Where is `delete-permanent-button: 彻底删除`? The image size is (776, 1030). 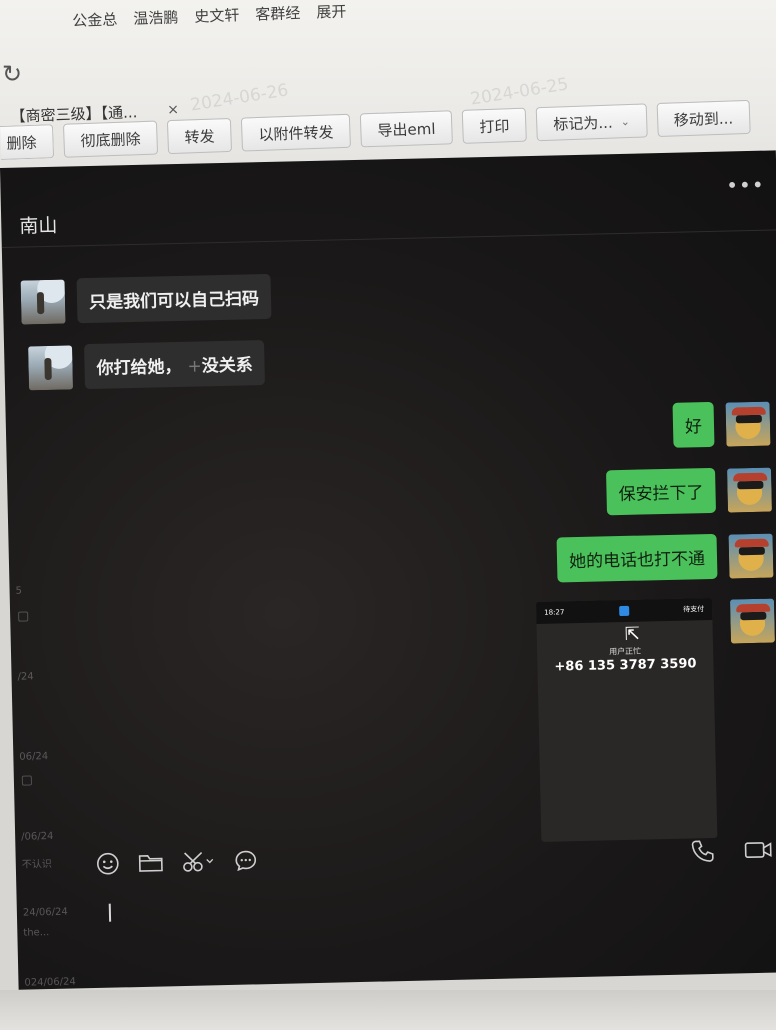 delete-permanent-button: 彻底删除 is located at coordinates (110, 139).